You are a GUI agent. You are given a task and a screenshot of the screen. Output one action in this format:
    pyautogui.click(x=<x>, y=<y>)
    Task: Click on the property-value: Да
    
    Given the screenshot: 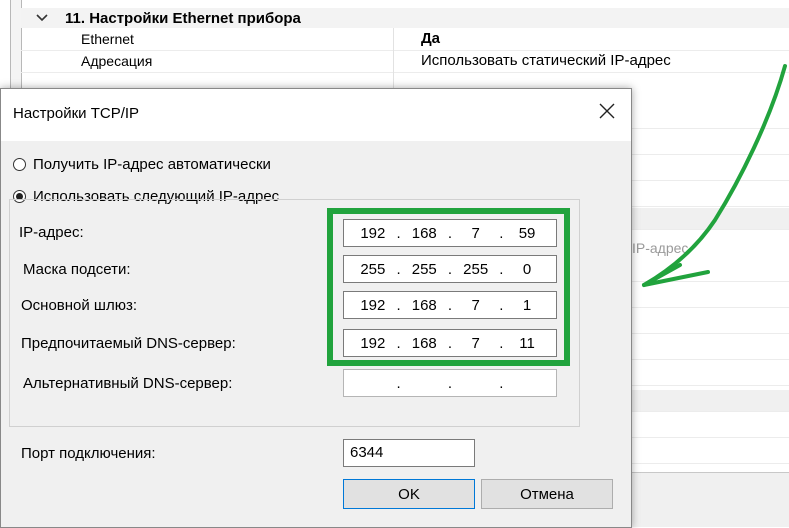 What is the action you would take?
    pyautogui.click(x=431, y=38)
    